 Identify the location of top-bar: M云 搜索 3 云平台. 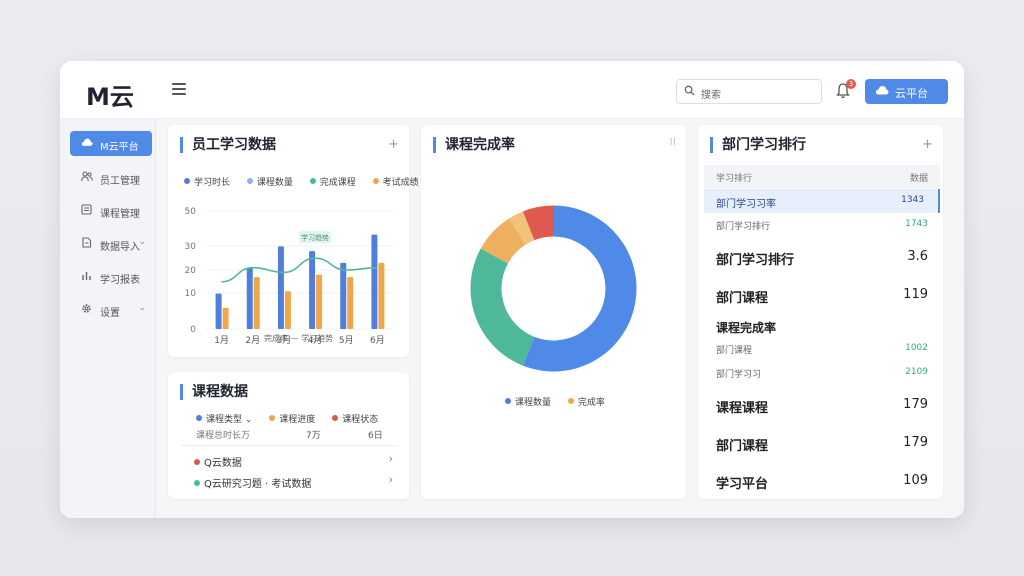
(512, 90).